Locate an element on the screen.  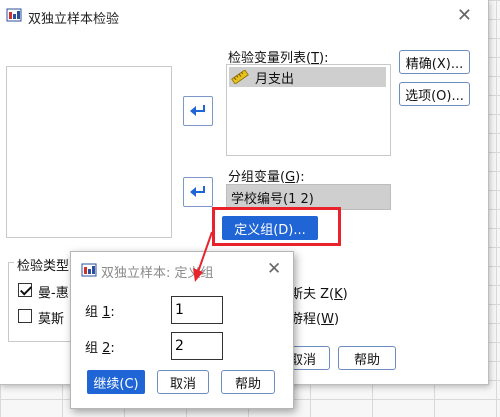
kolmogorov-smirnov-label: 斯夫 Z(K) is located at coordinates (319, 294).